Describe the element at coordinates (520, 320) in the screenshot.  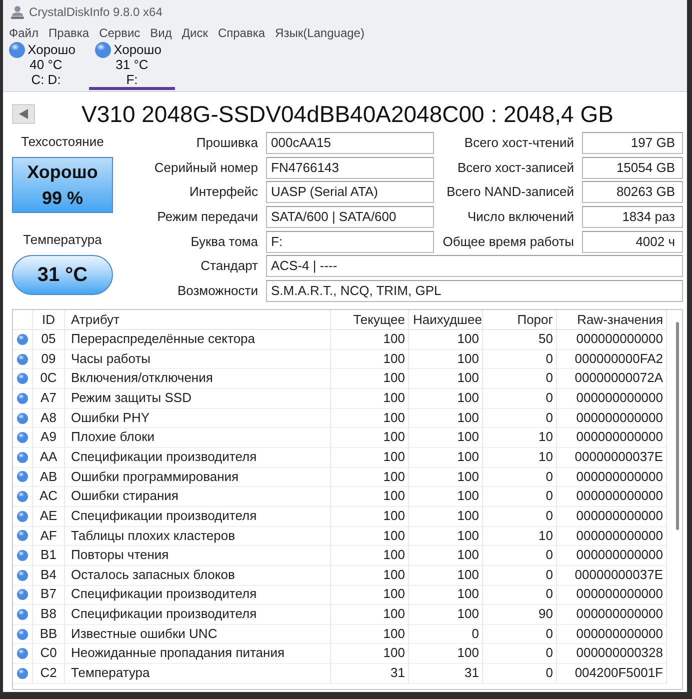
I see `column-header: Порог` at that location.